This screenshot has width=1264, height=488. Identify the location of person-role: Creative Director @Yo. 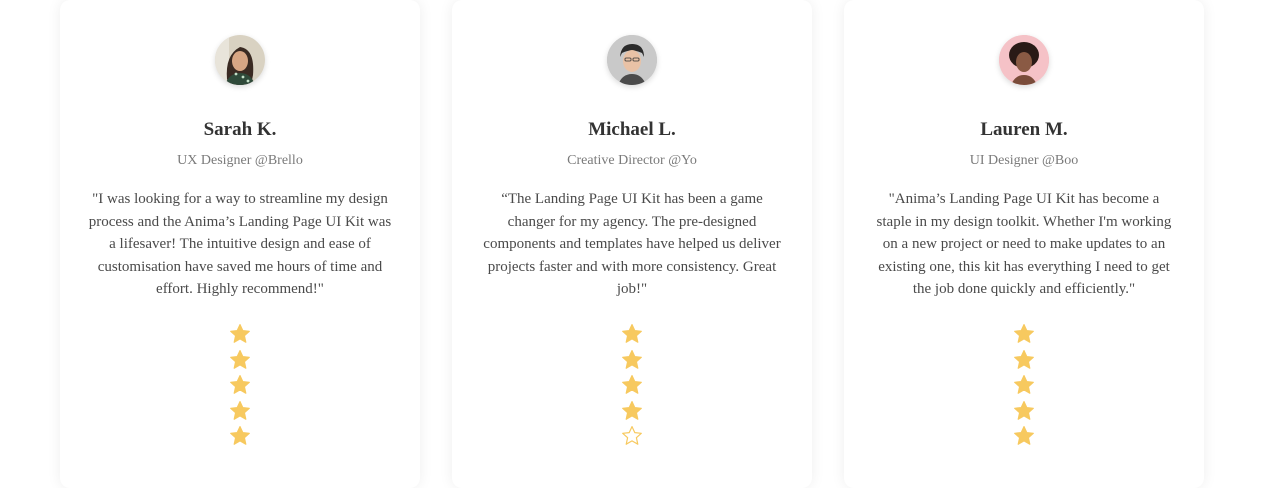
(632, 160).